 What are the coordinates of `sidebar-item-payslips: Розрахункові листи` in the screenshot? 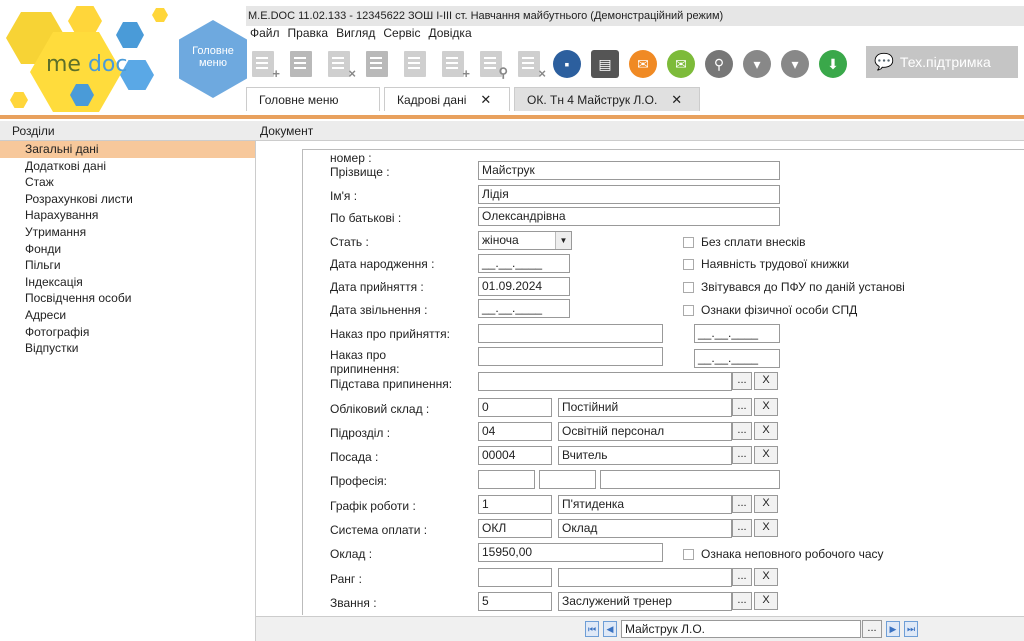 It's located at (127, 199).